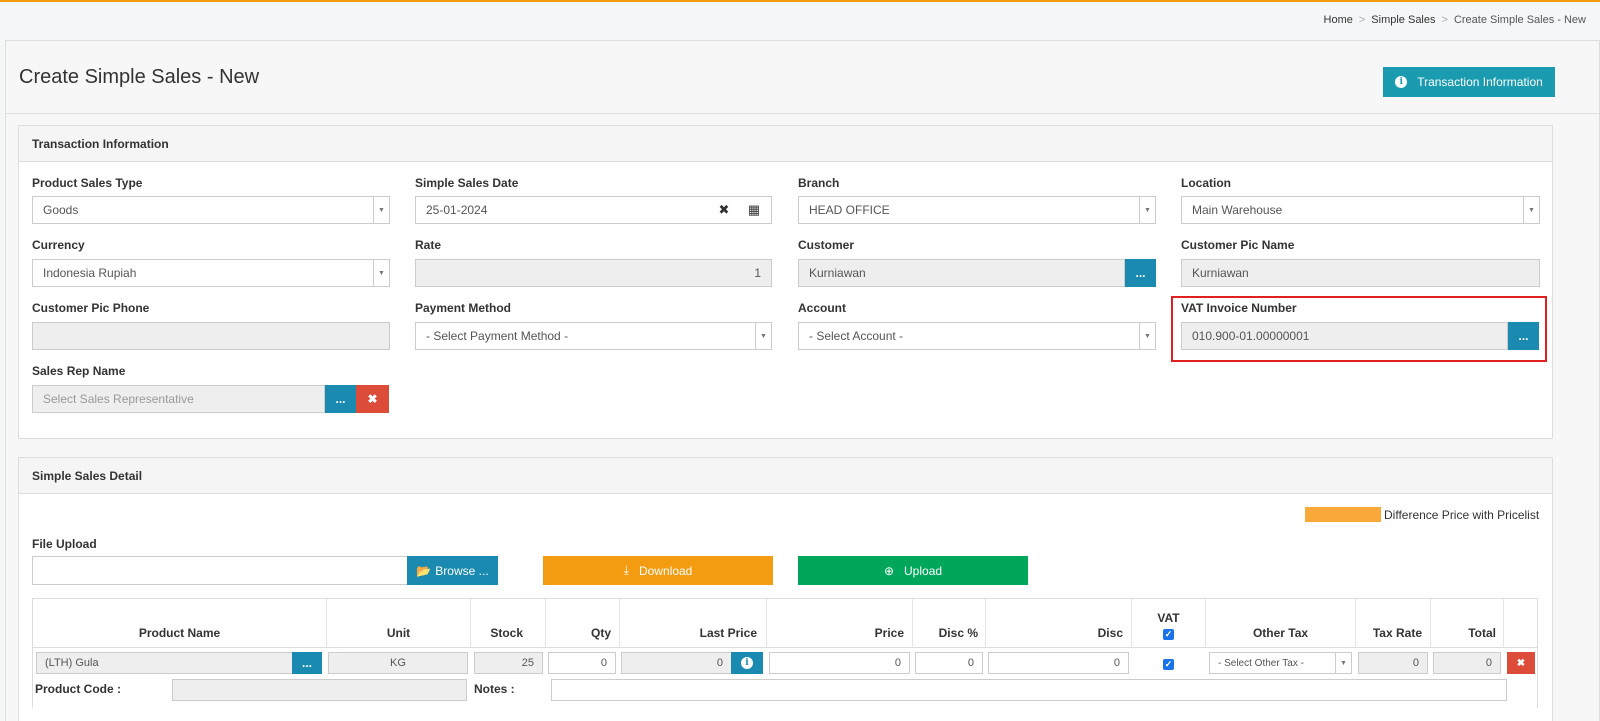 The width and height of the screenshot is (1600, 721). Describe the element at coordinates (1058, 663) in the screenshot. I see `row-disc-input: 0` at that location.